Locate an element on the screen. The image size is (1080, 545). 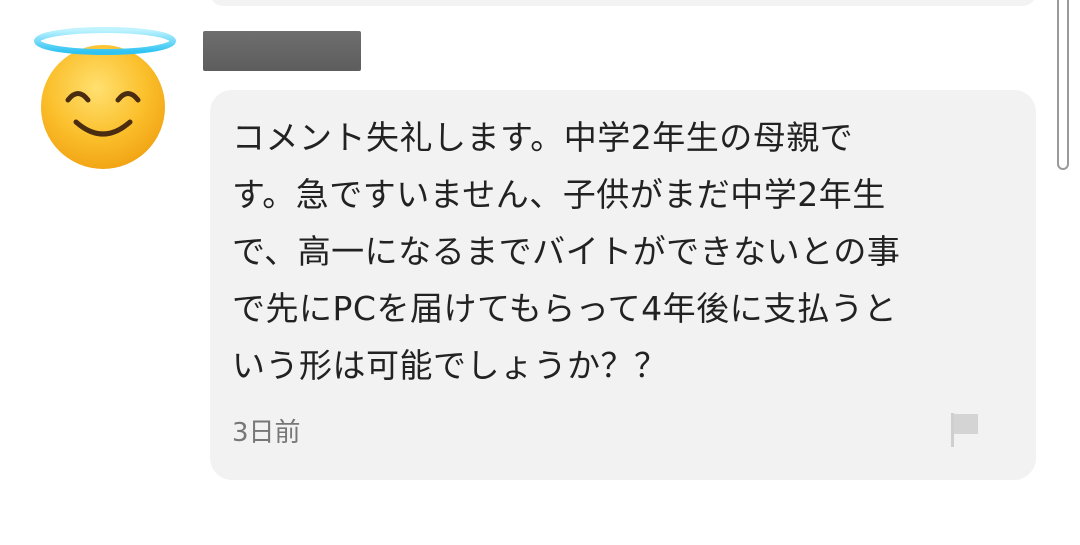
comment-line: で、高一になるまでバイトができないとの事 is located at coordinates (566, 251).